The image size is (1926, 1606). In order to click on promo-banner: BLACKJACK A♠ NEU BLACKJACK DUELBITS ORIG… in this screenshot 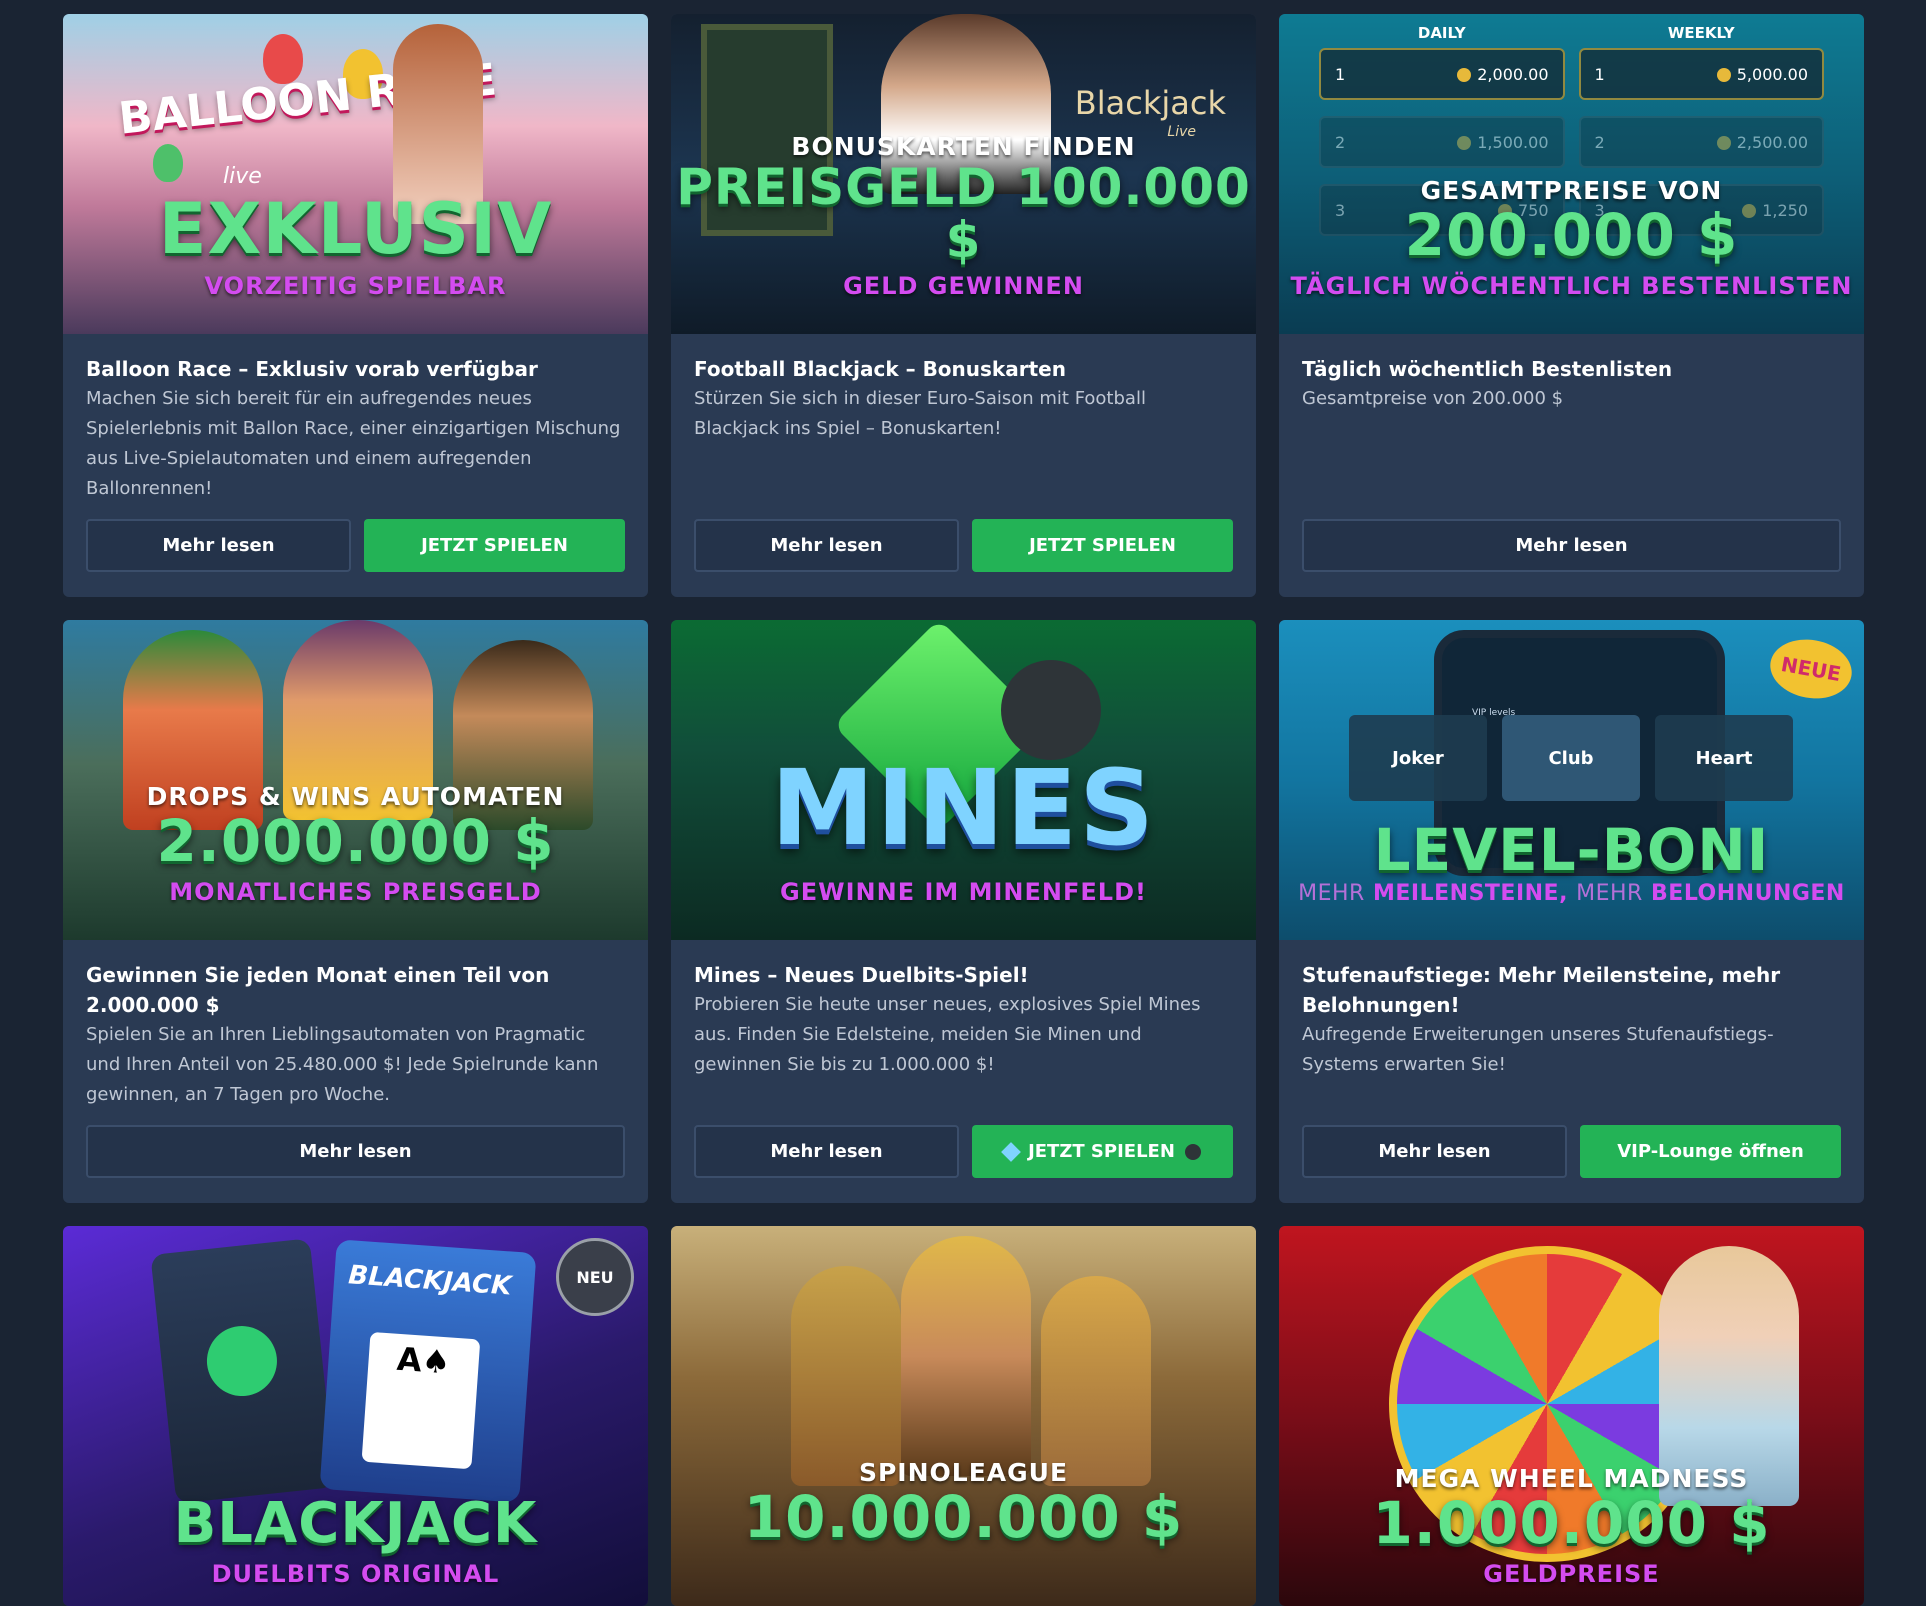, I will do `click(355, 1416)`.